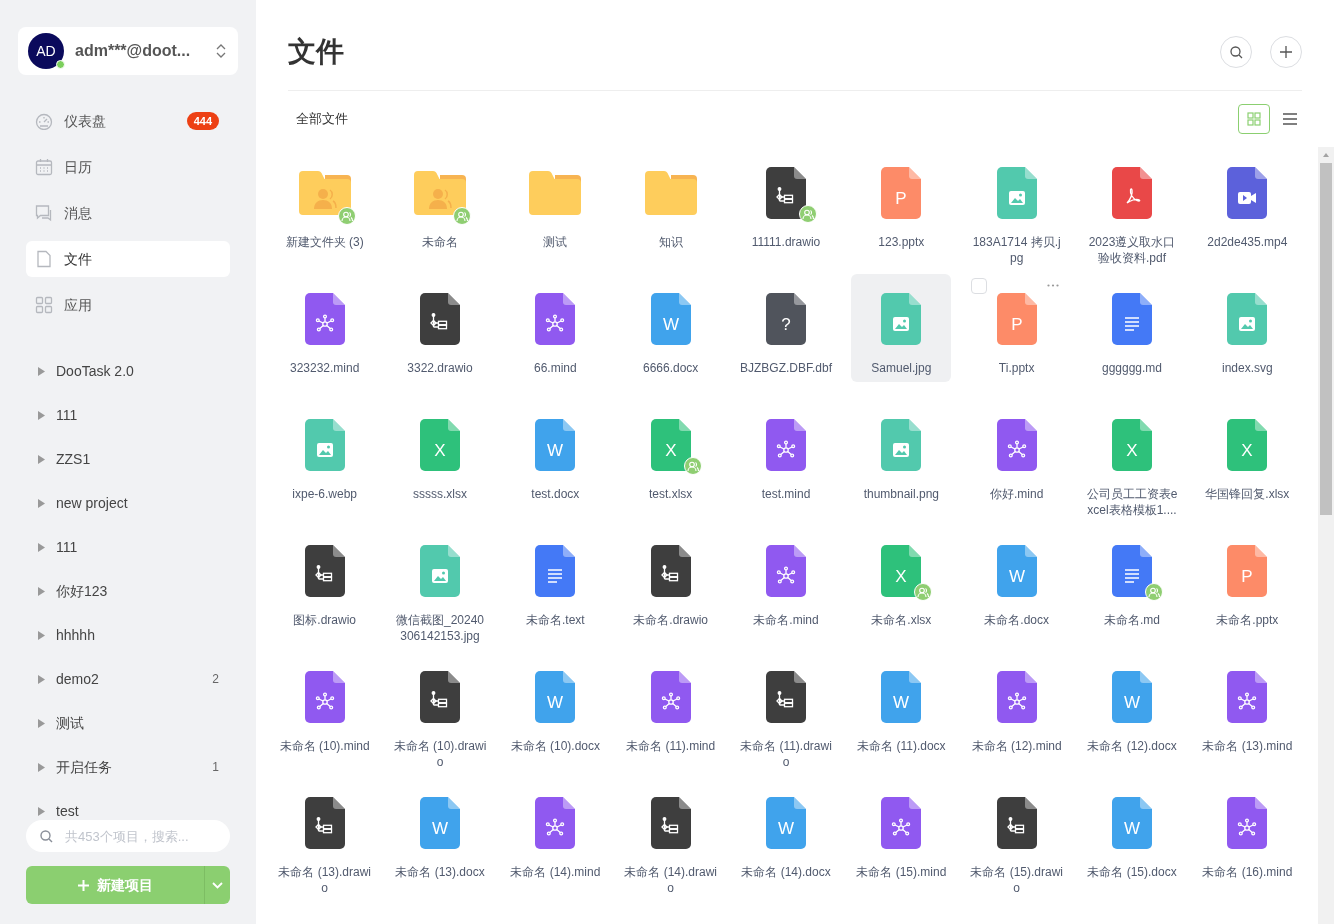 This screenshot has width=1334, height=924. Describe the element at coordinates (1254, 119) in the screenshot. I see `grid-view-button` at that location.